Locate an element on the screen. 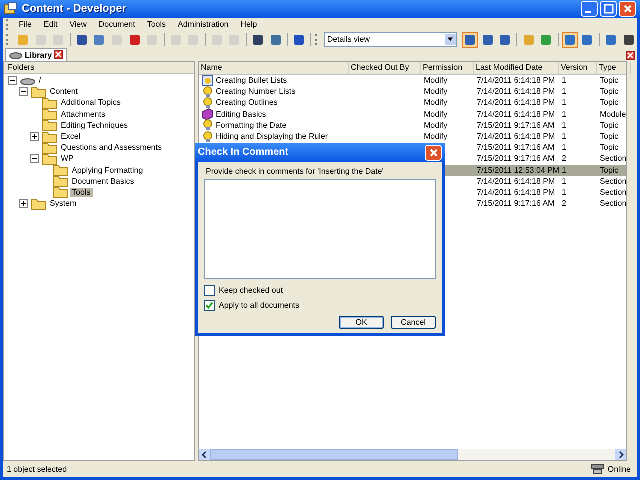 This screenshot has height=480, width=640. dialog-title: Check In Comment is located at coordinates (243, 152).